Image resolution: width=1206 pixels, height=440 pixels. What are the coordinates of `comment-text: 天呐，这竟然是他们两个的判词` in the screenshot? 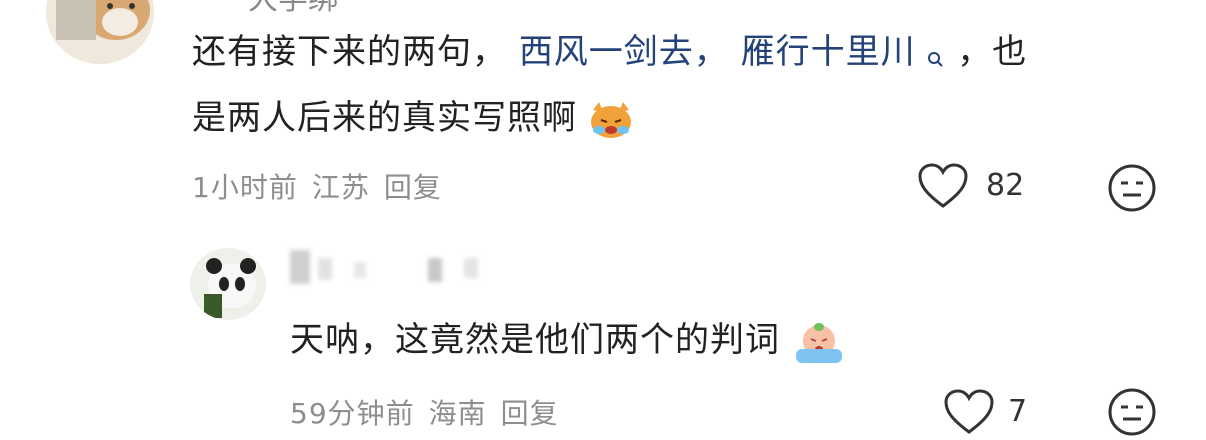 It's located at (568, 340).